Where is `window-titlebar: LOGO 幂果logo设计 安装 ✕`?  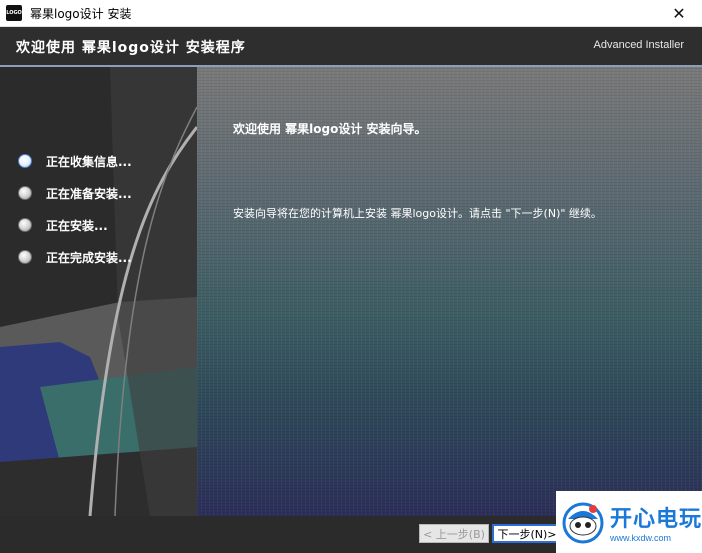 window-titlebar: LOGO 幂果logo设计 安装 ✕ is located at coordinates (351, 13).